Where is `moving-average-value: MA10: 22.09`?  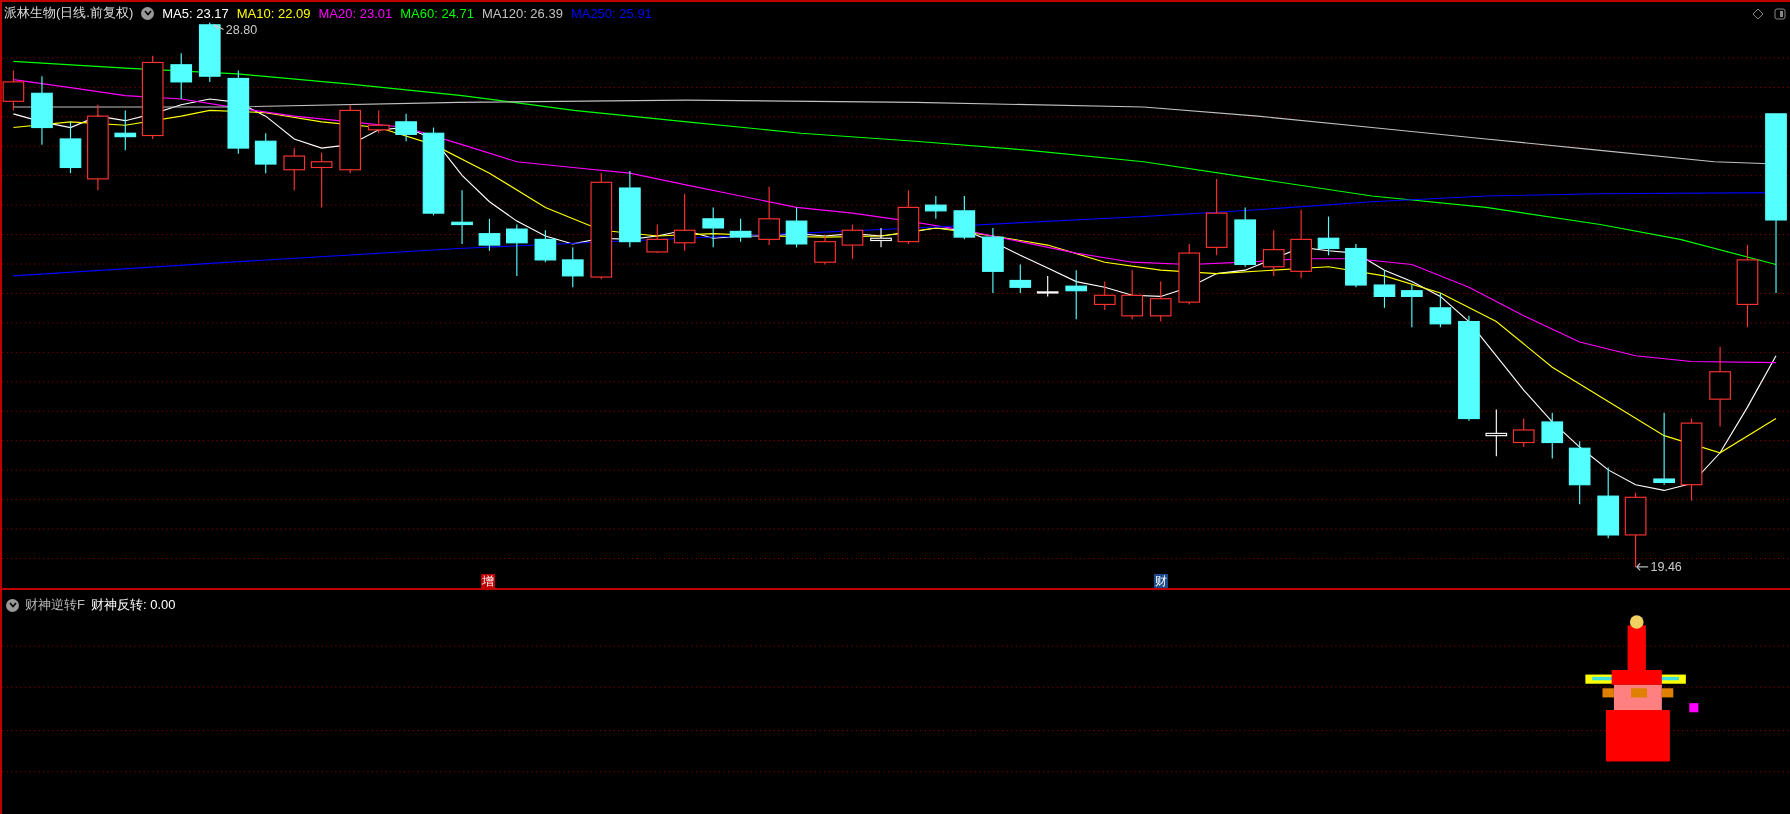
moving-average-value: MA10: 22.09 is located at coordinates (273, 13).